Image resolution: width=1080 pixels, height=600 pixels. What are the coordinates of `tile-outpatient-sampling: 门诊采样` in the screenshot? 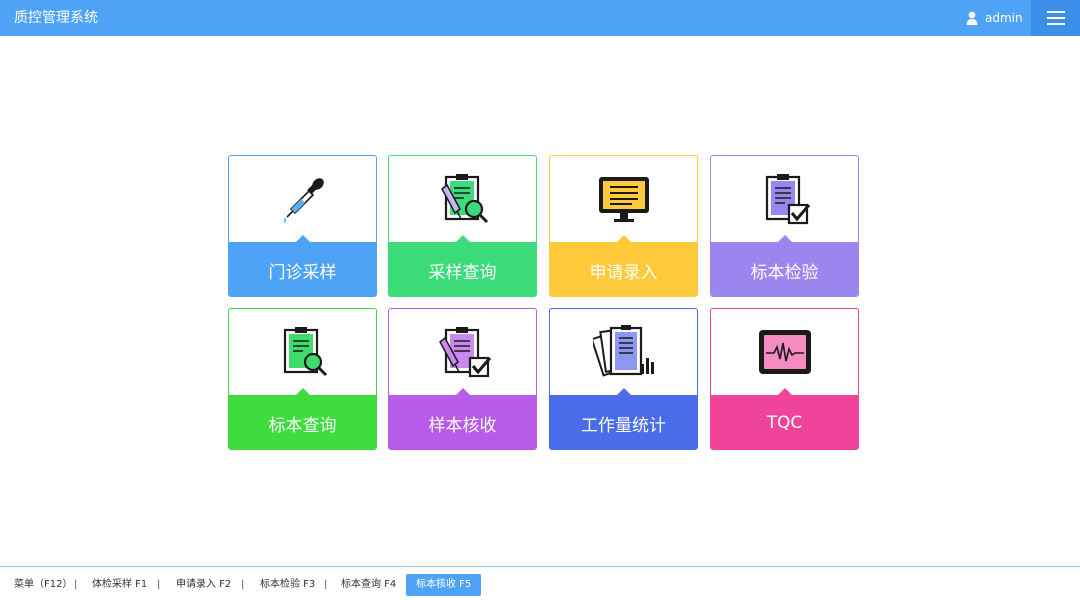 It's located at (302, 226).